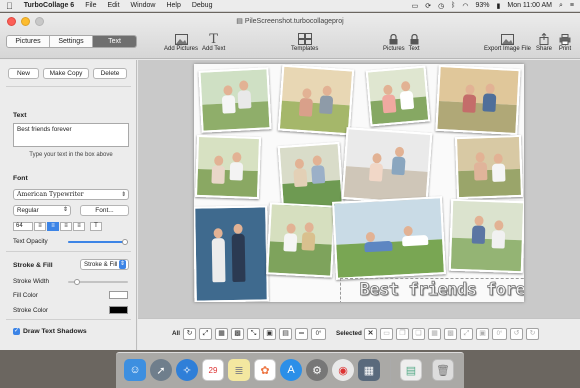 The image size is (580, 388). I want to click on menu-edit: Edit, so click(113, 5).